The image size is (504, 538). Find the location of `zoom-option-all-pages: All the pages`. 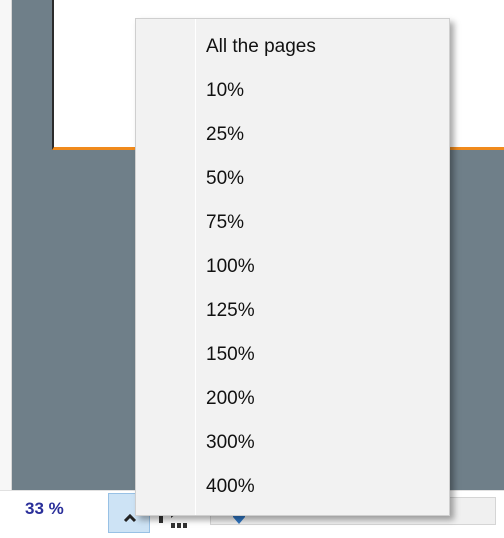

zoom-option-all-pages: All the pages is located at coordinates (292, 54).